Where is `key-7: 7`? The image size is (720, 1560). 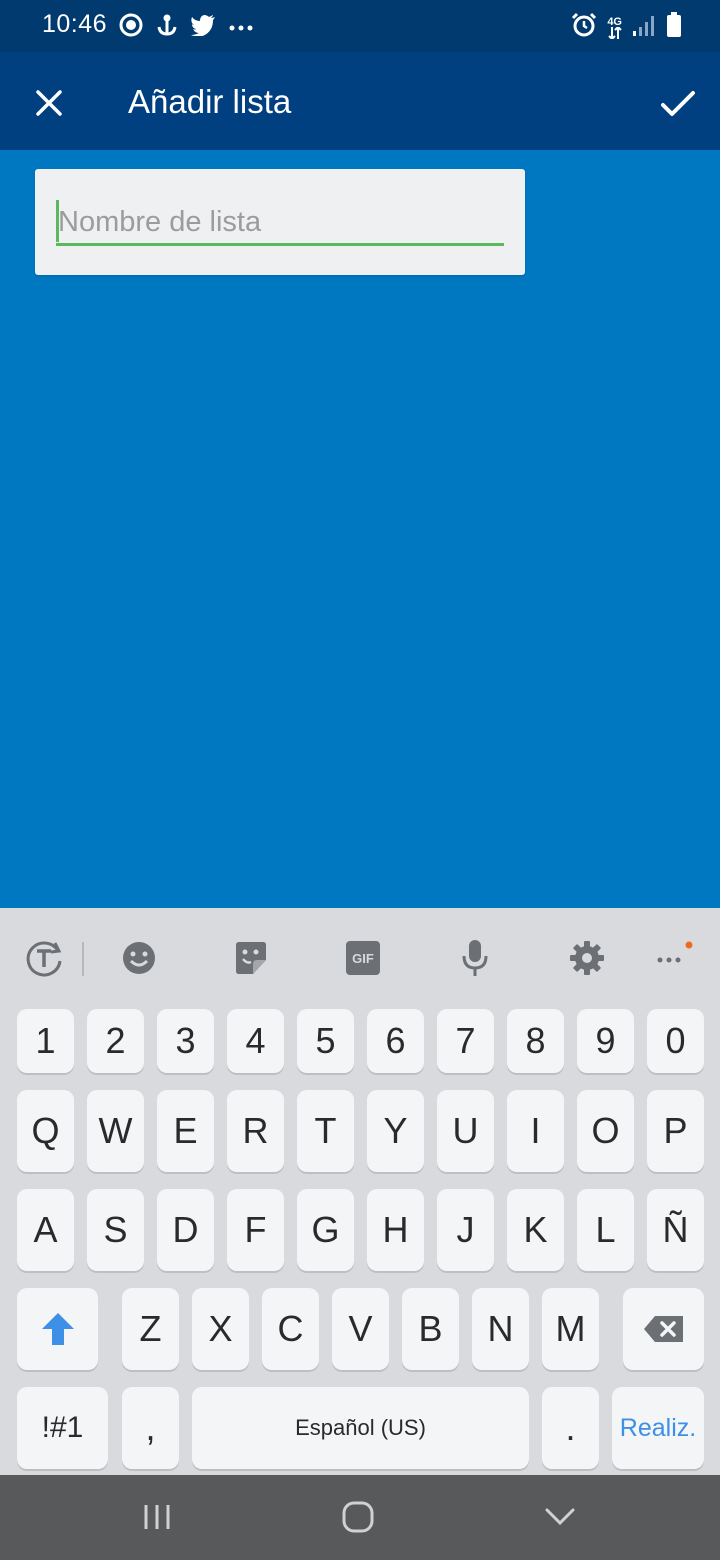 key-7: 7 is located at coordinates (465, 1041).